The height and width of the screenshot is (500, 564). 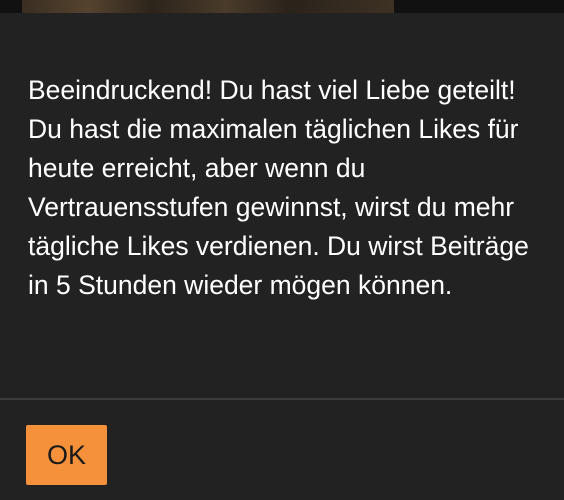 I want to click on background-content-strip, so click(x=282, y=6).